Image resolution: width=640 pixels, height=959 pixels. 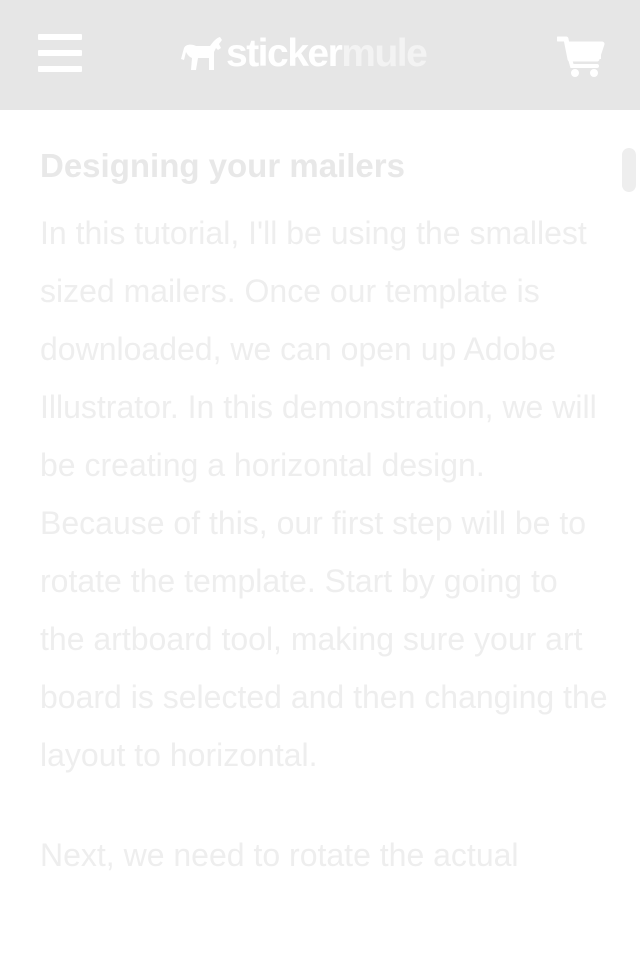 I want to click on mule-logo-icon, so click(x=201, y=53).